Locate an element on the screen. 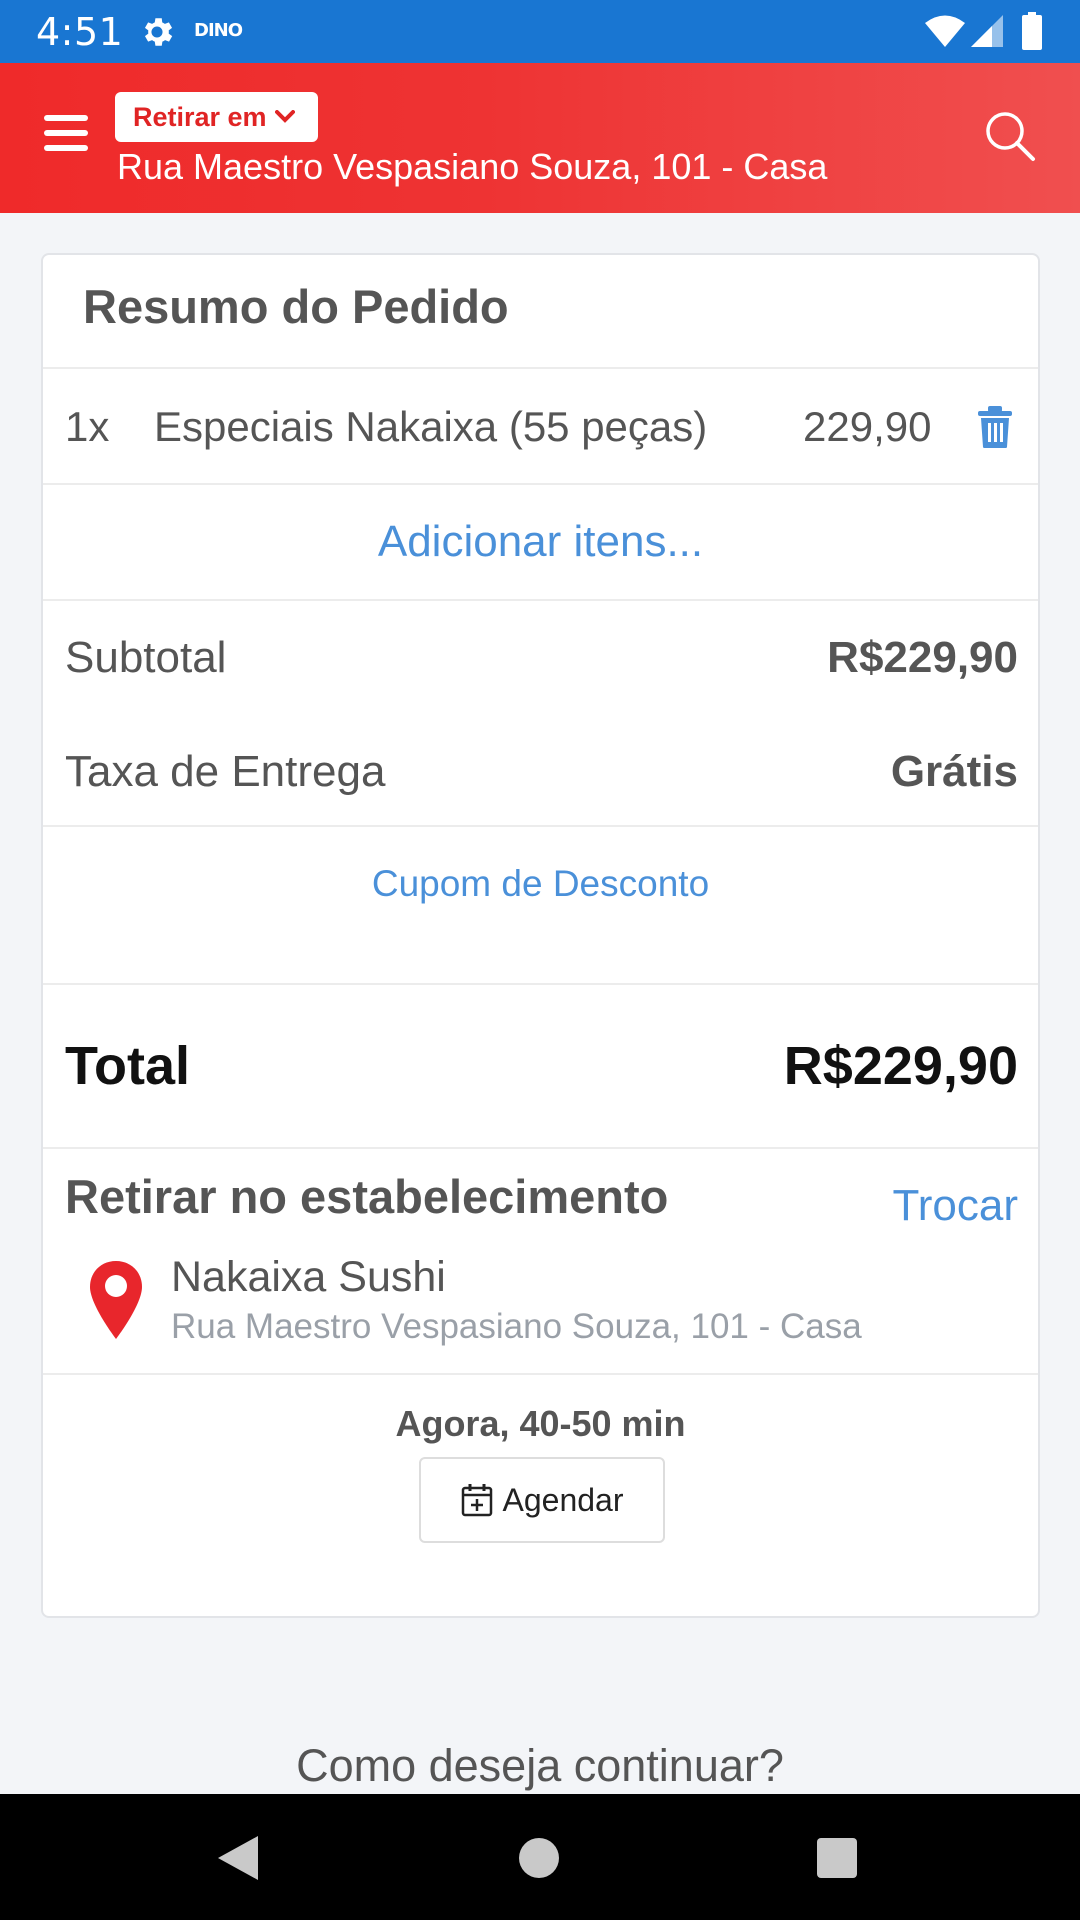  pickup-mode-label: Retirar em is located at coordinates (200, 116).